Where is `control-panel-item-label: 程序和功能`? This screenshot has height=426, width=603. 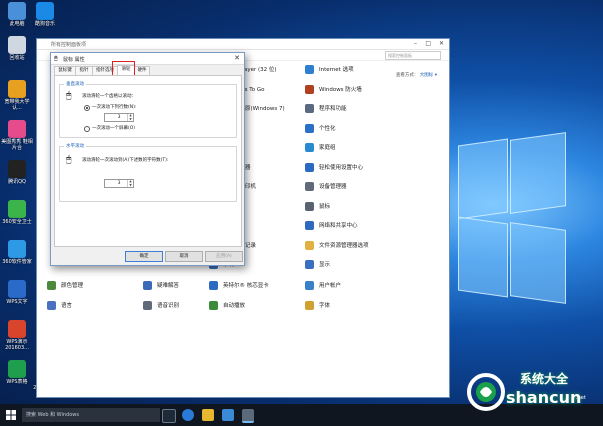 control-panel-item-label: 程序和功能 is located at coordinates (333, 109).